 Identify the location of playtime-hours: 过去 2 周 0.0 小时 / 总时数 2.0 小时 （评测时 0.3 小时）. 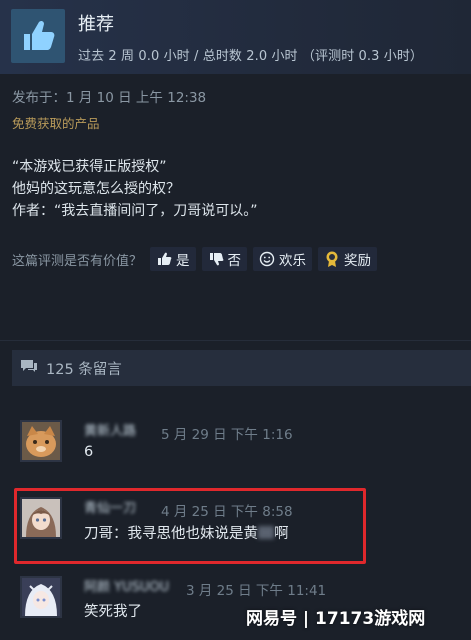
(251, 56).